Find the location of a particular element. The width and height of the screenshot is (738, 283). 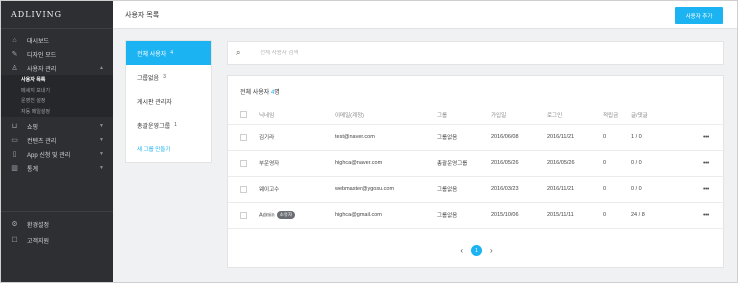

sidebar-item-dashboard: ⌂ 대시보드 is located at coordinates (57, 40).